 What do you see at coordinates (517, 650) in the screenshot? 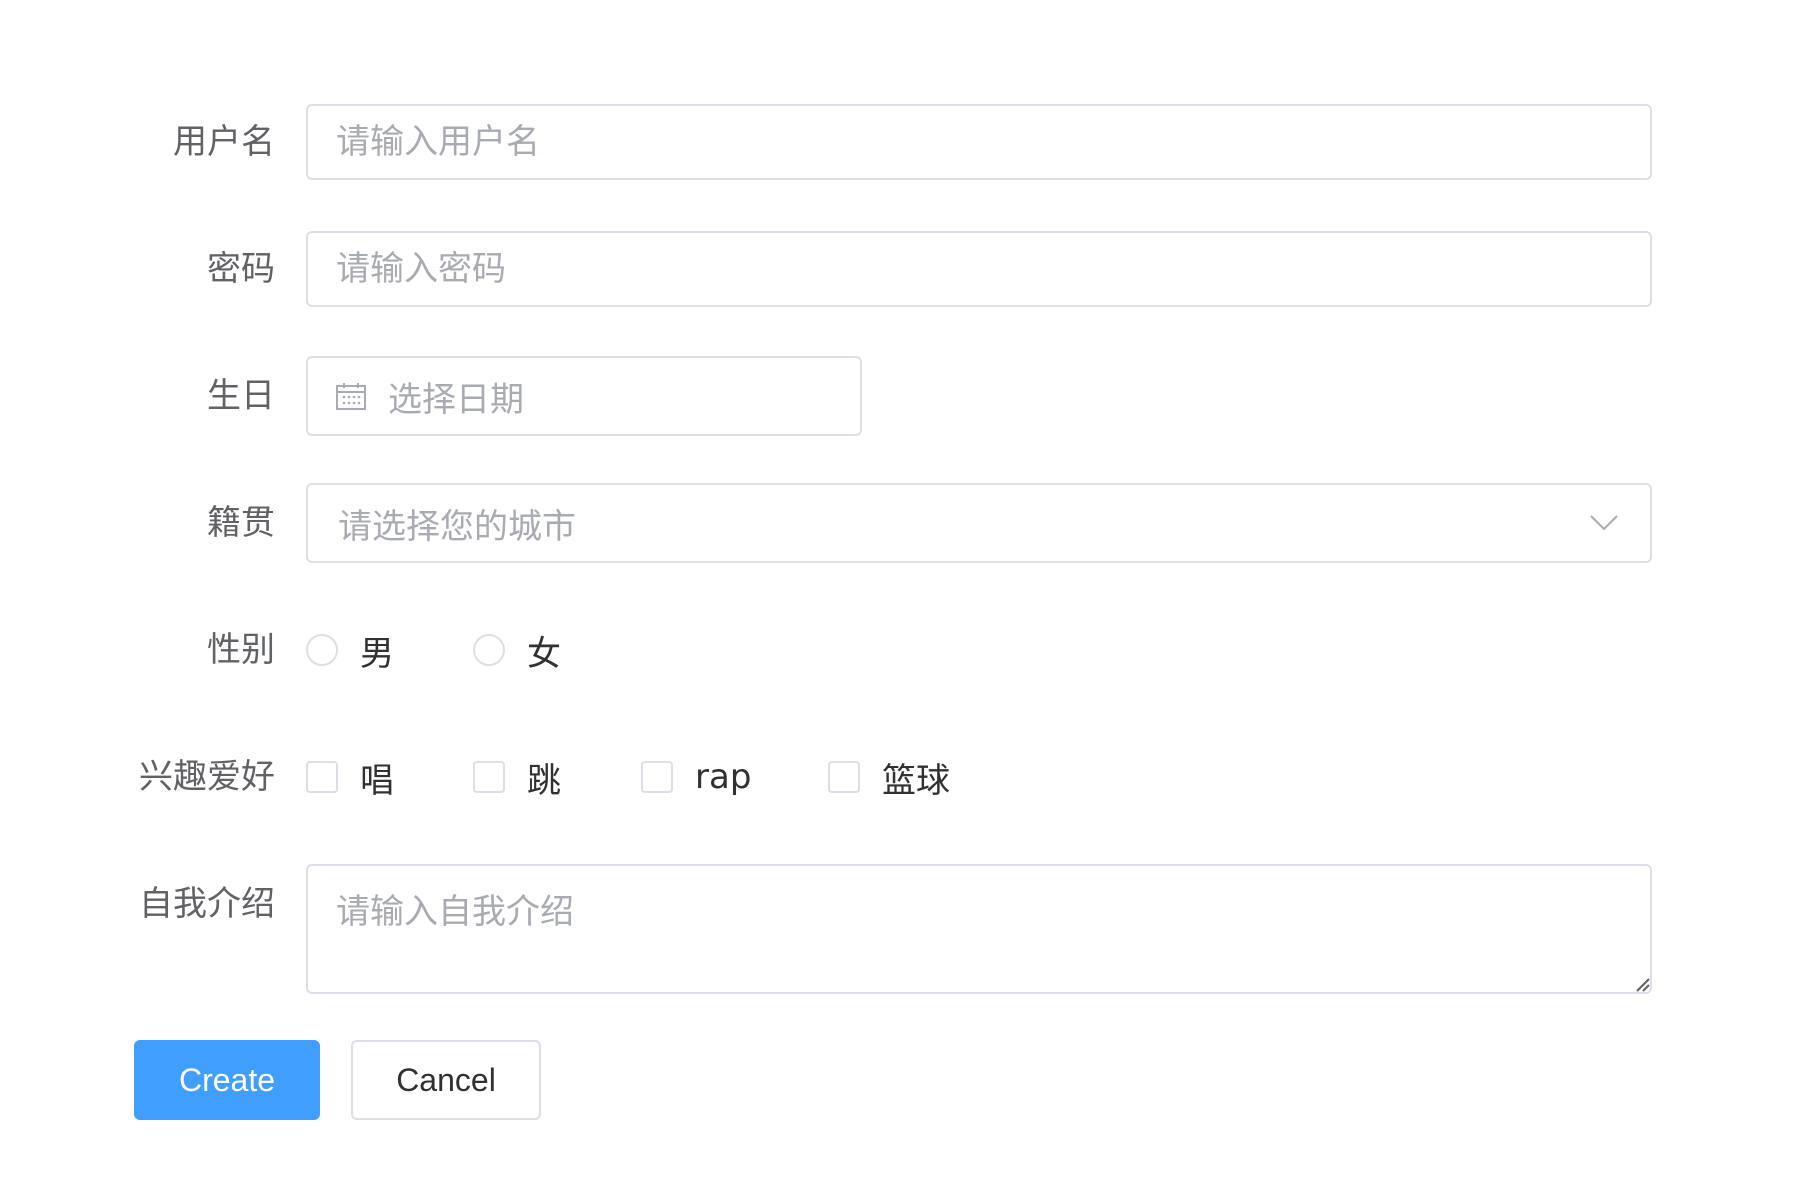
I see `gender-option-female: 女` at bounding box center [517, 650].